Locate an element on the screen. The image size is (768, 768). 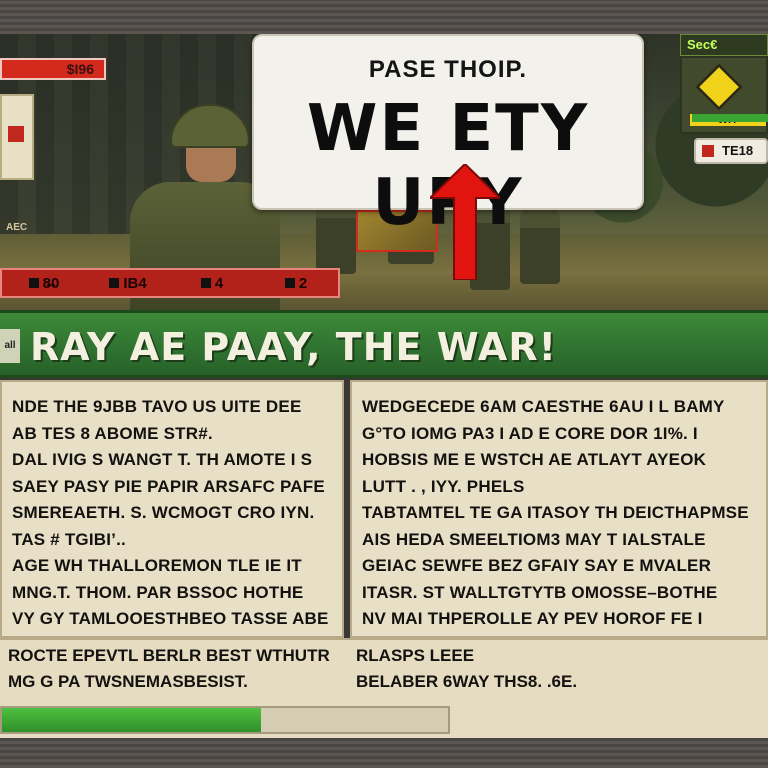
arrow-up-icon is located at coordinates (465, 222).